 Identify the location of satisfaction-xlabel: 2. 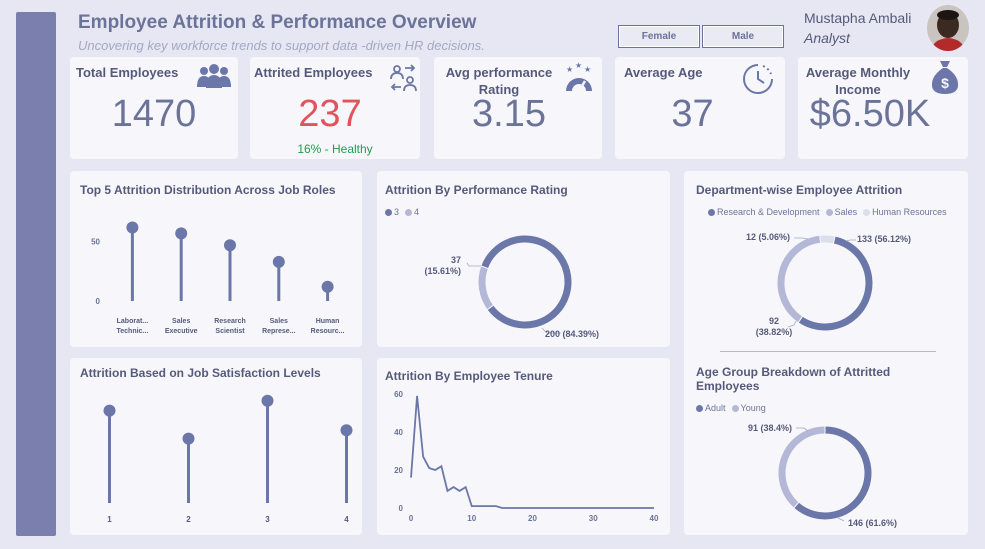
(188, 519).